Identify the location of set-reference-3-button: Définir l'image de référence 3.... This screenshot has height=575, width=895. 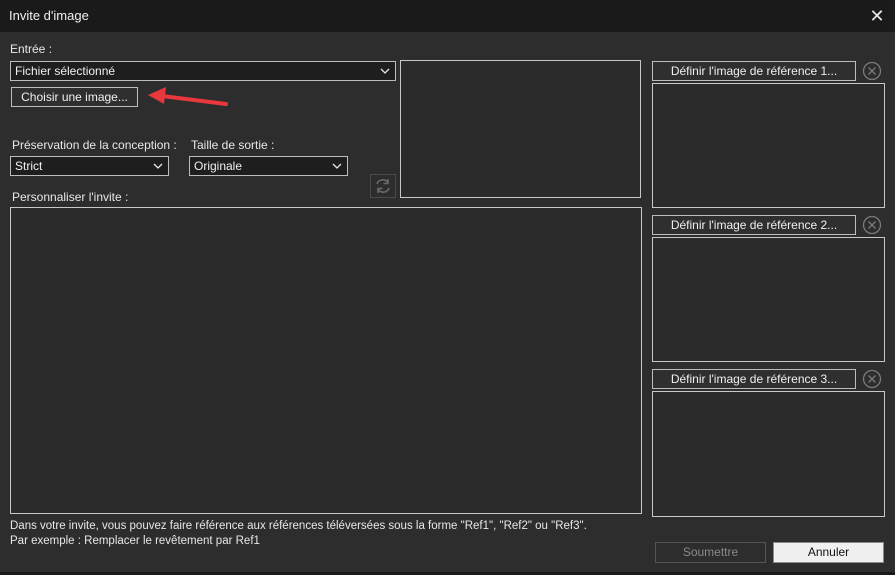
(754, 379).